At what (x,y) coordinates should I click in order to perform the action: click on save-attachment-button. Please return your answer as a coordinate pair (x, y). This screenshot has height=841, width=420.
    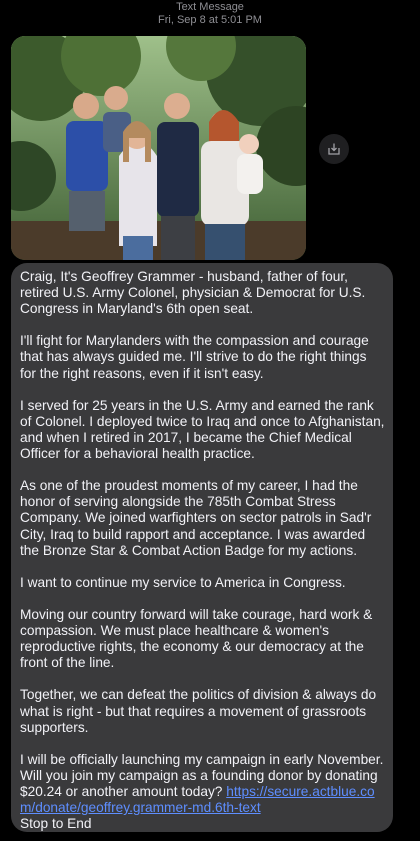
    Looking at the image, I should click on (334, 149).